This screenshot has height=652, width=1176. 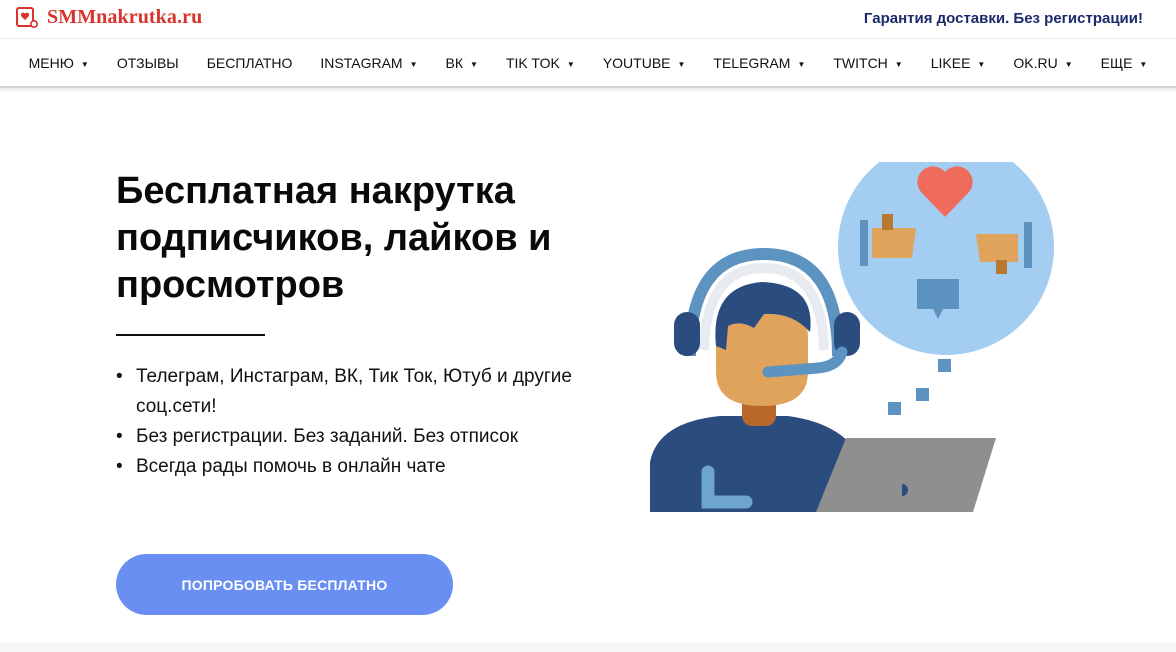 I want to click on nav-item-twitch: TWITCH ▼, so click(x=867, y=63).